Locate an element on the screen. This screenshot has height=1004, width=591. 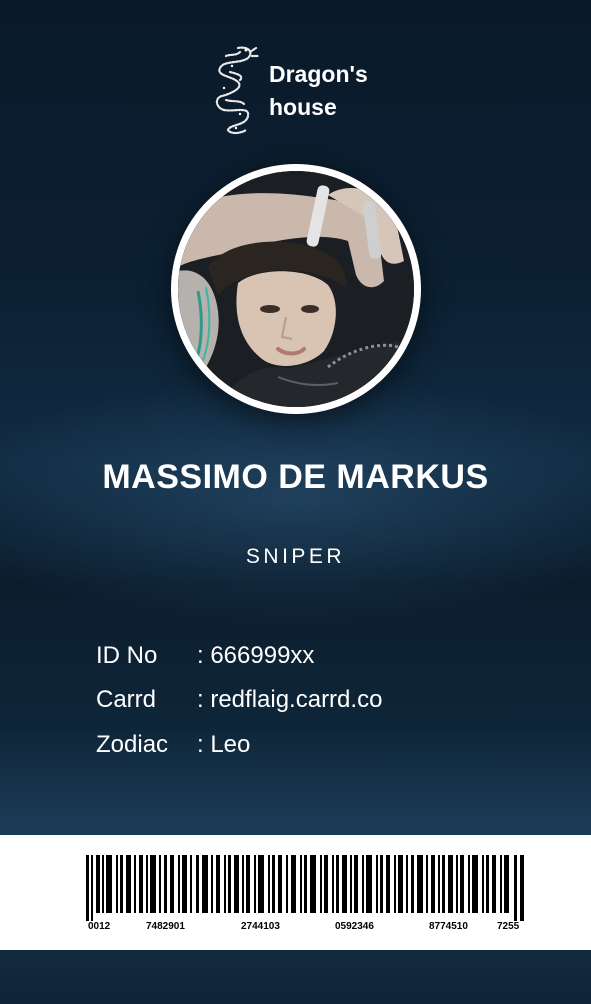
person-role: SNIPER is located at coordinates (295, 556).